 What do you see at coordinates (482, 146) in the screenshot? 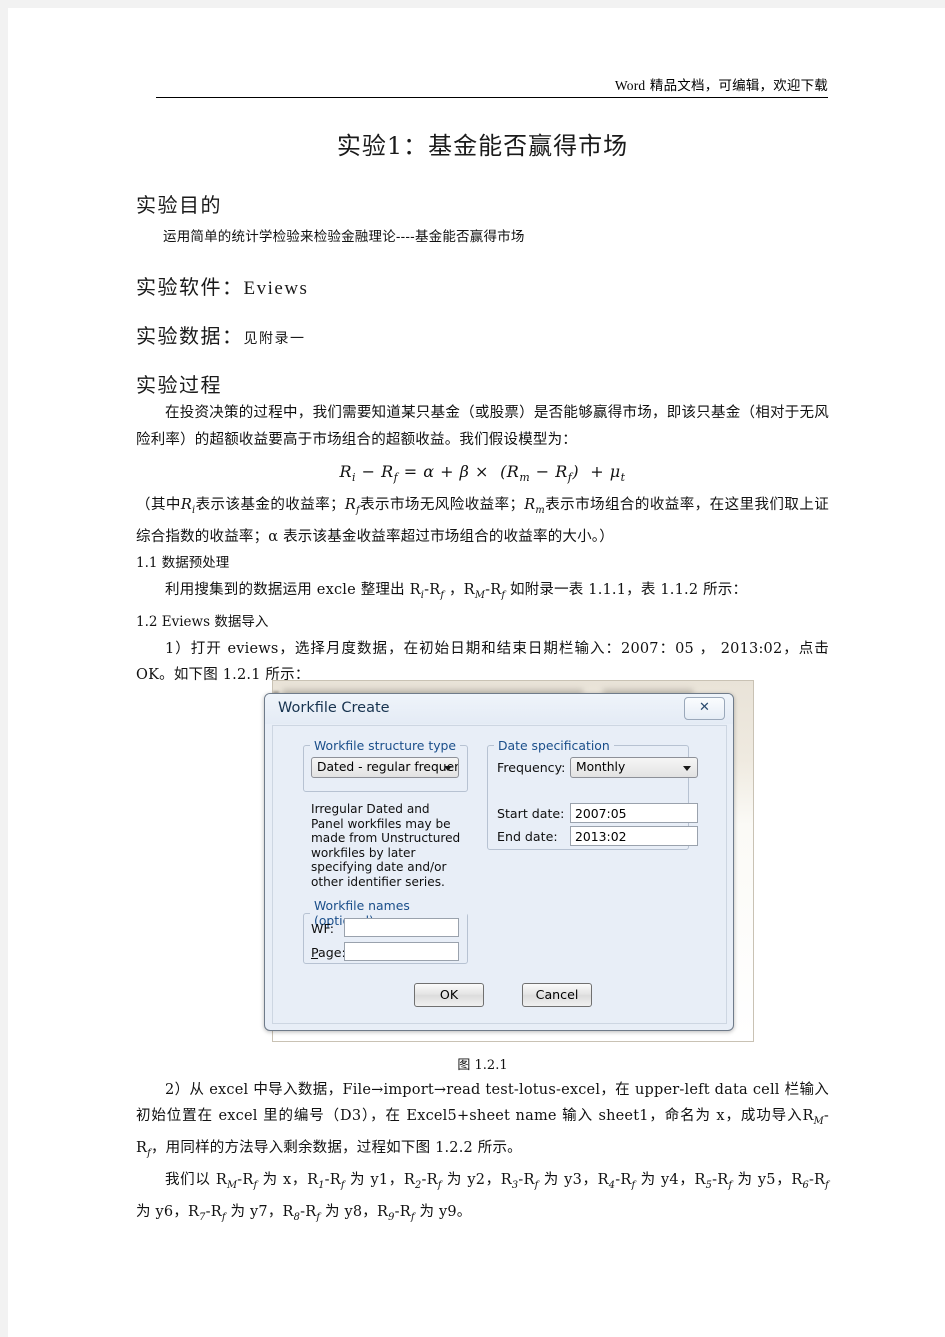
I see `page-title: 实验1：基金能否赢得市场` at bounding box center [482, 146].